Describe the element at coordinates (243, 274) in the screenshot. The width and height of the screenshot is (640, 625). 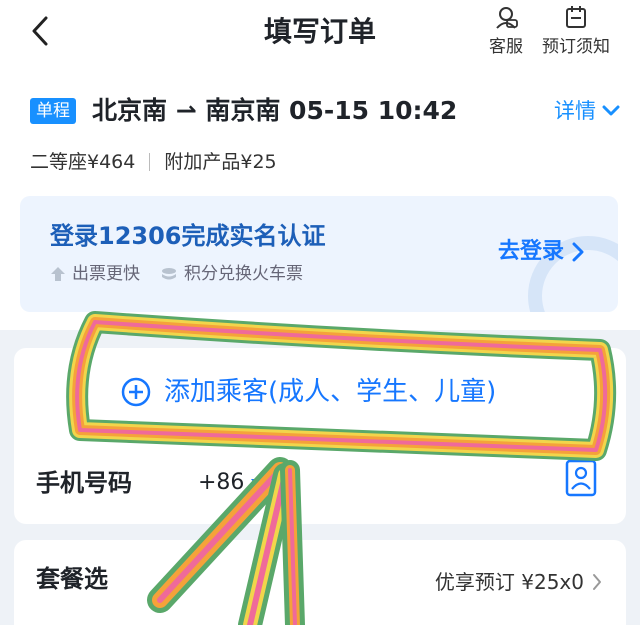
I see `benefit-label: 积分兑换火车票` at that location.